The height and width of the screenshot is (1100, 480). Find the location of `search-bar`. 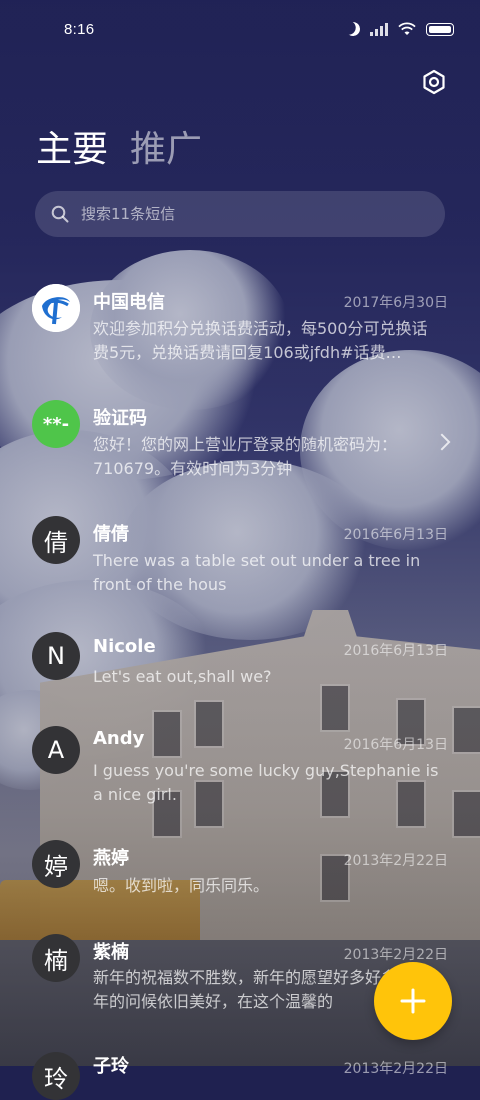

search-bar is located at coordinates (240, 214).